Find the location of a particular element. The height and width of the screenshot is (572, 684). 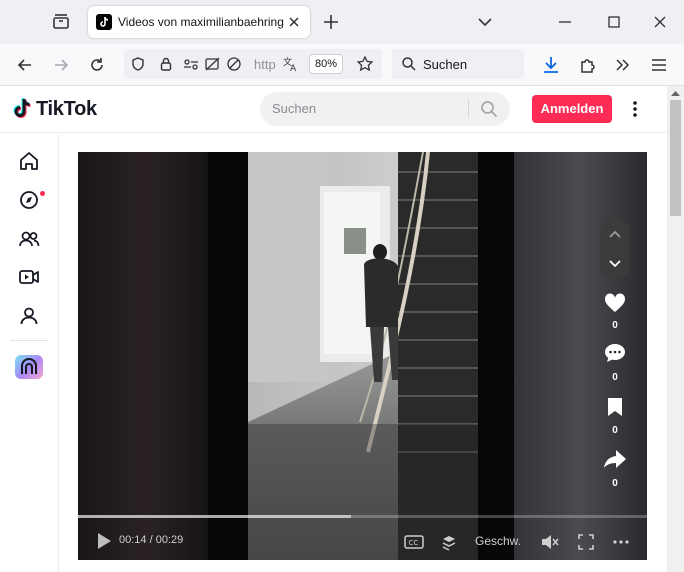

video-blur-left is located at coordinates (145, 356).